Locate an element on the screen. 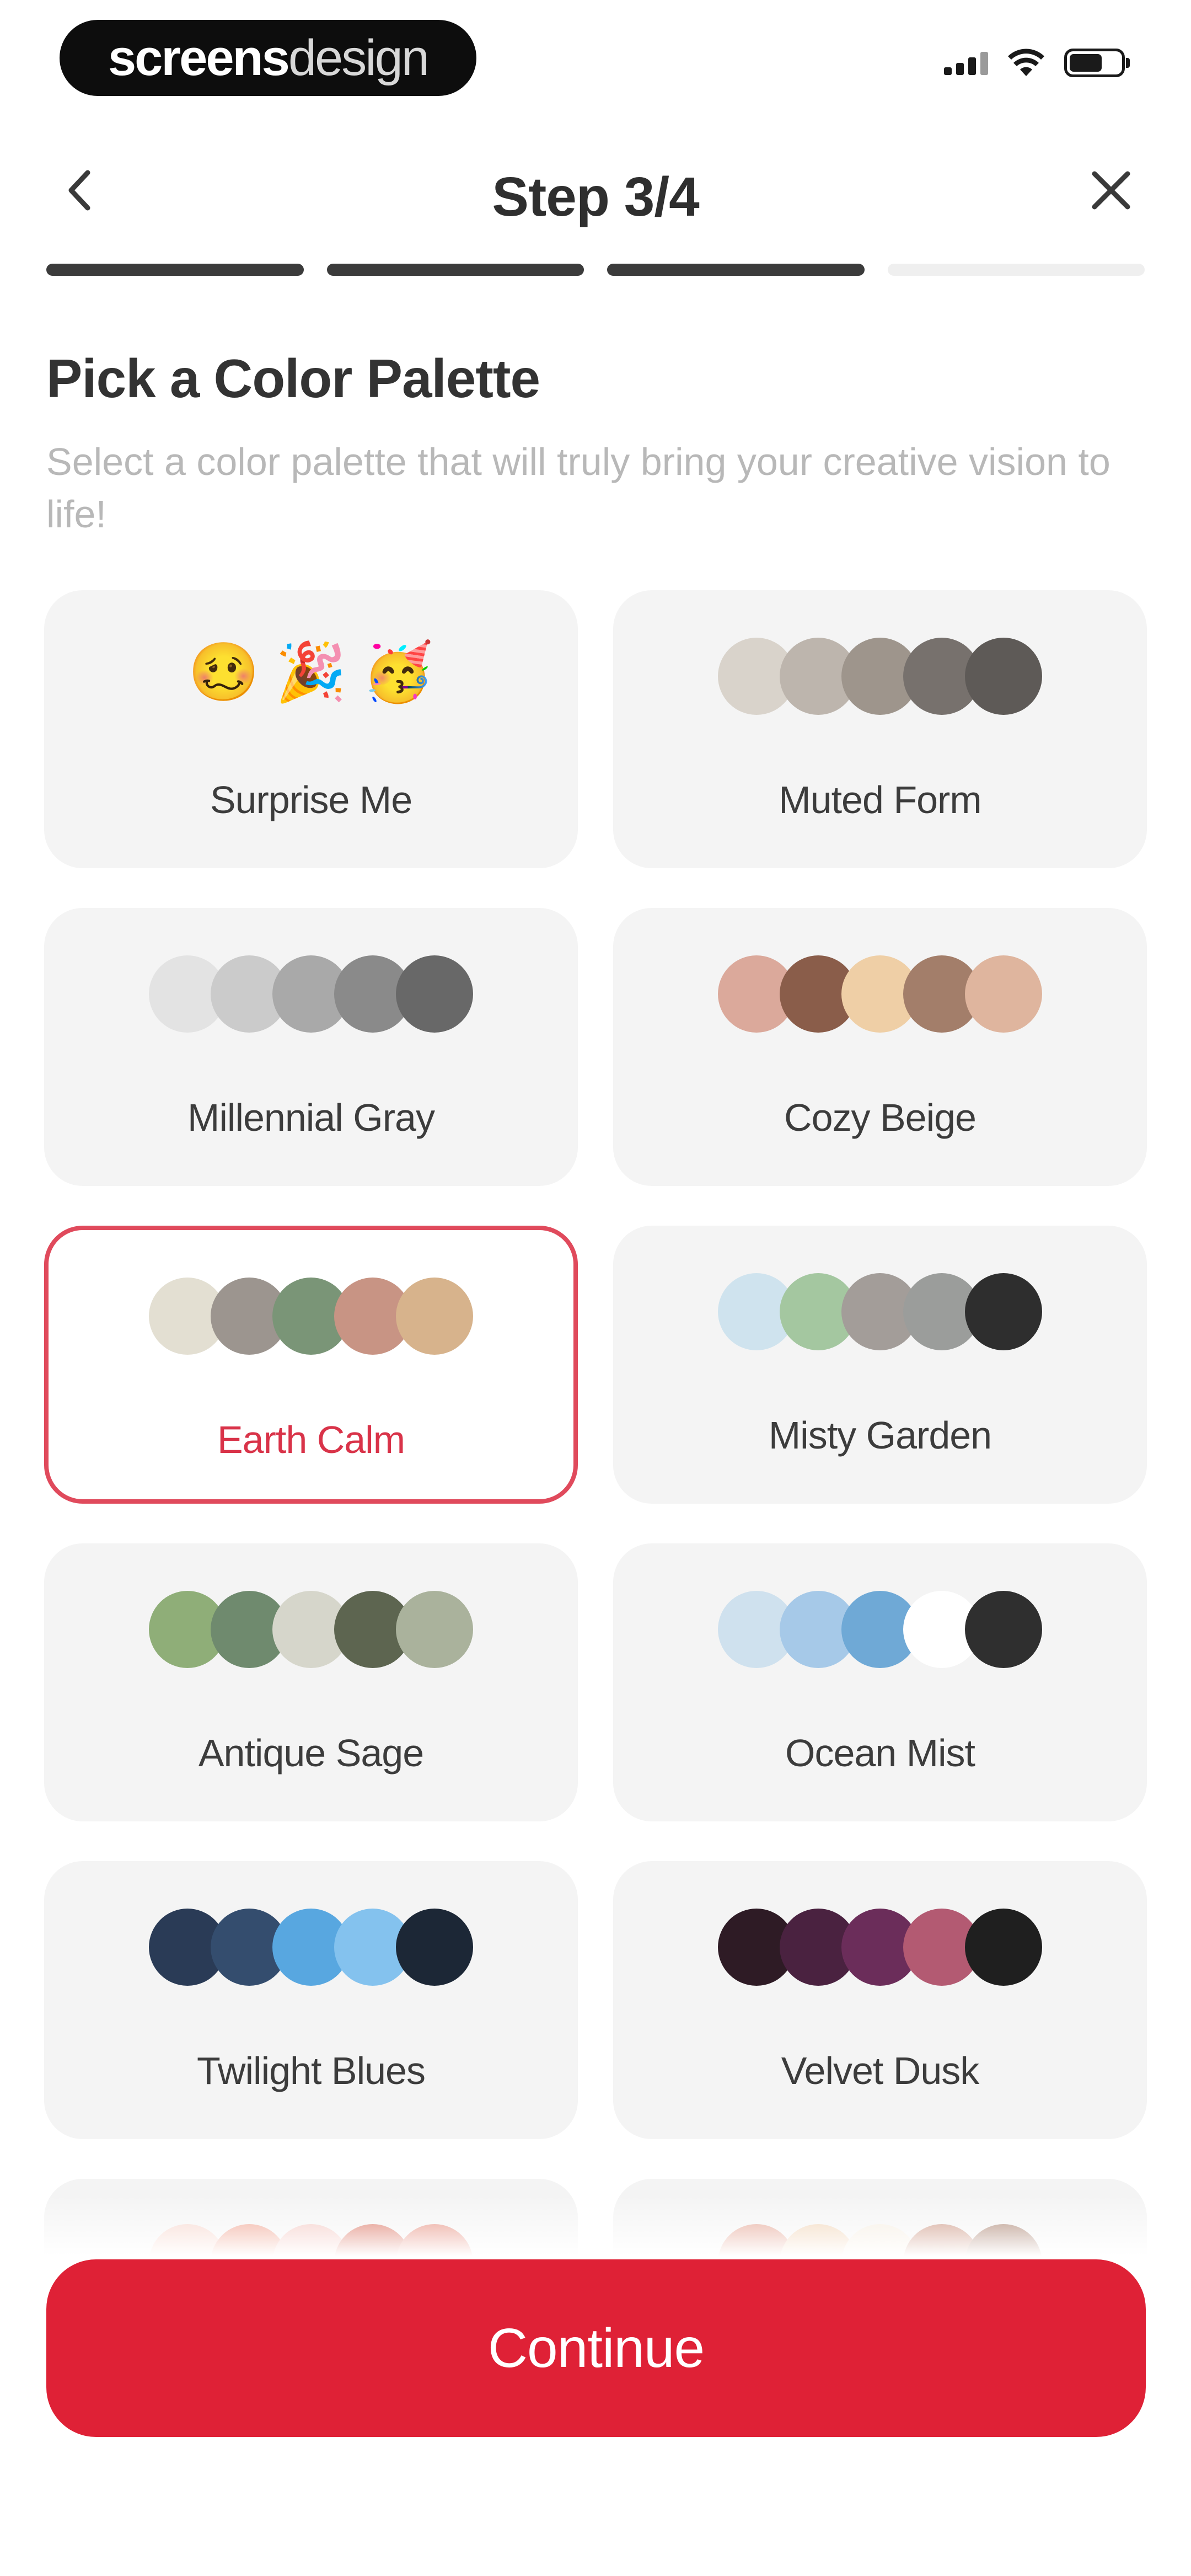 This screenshot has height=2576, width=1191. brand-logo: screensdesign is located at coordinates (268, 58).